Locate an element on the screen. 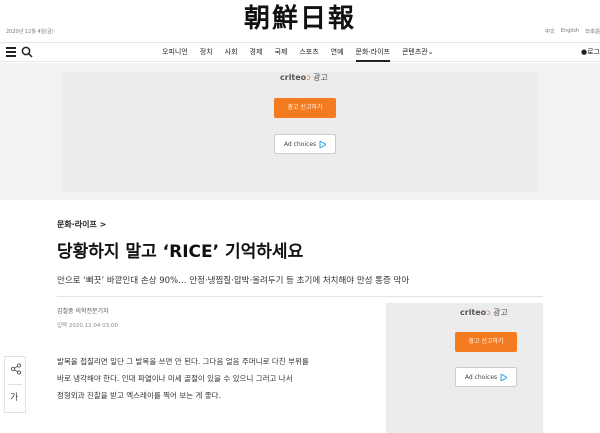 This screenshot has width=600, height=433. nav-item-contents-label: 콘텐츠관 is located at coordinates (414, 52).